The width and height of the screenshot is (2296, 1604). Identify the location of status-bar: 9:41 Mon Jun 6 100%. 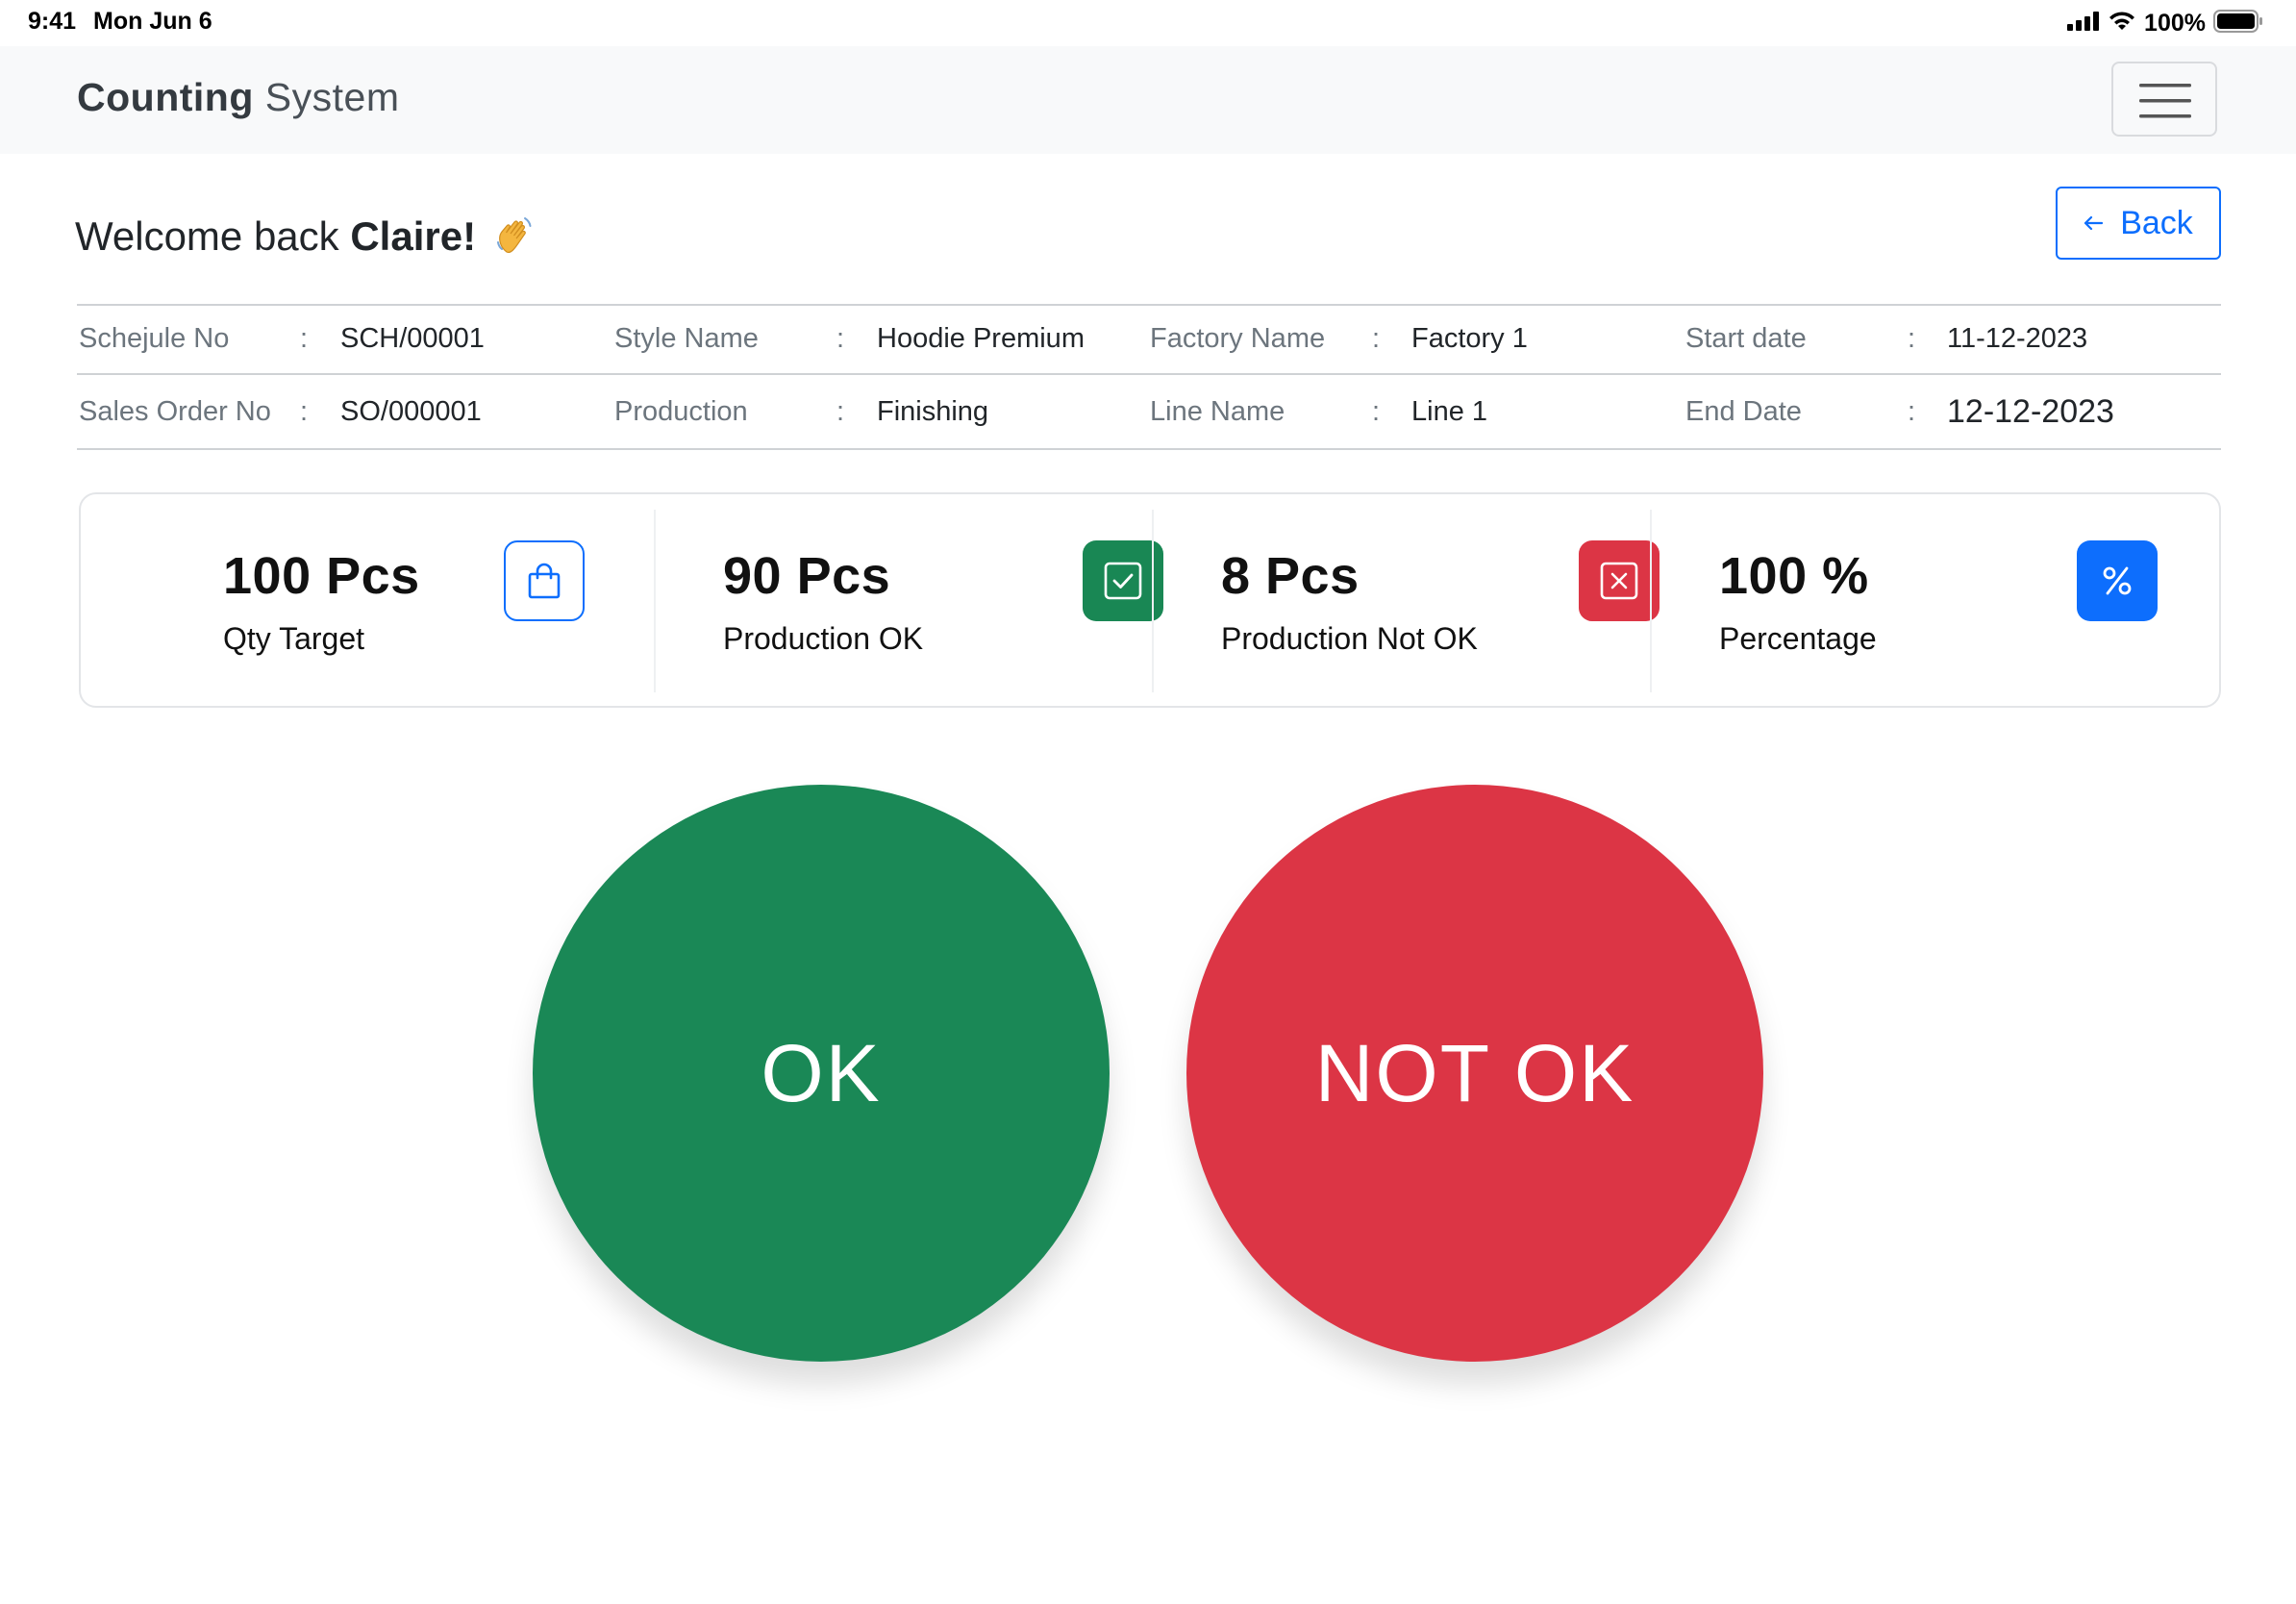
(1148, 23).